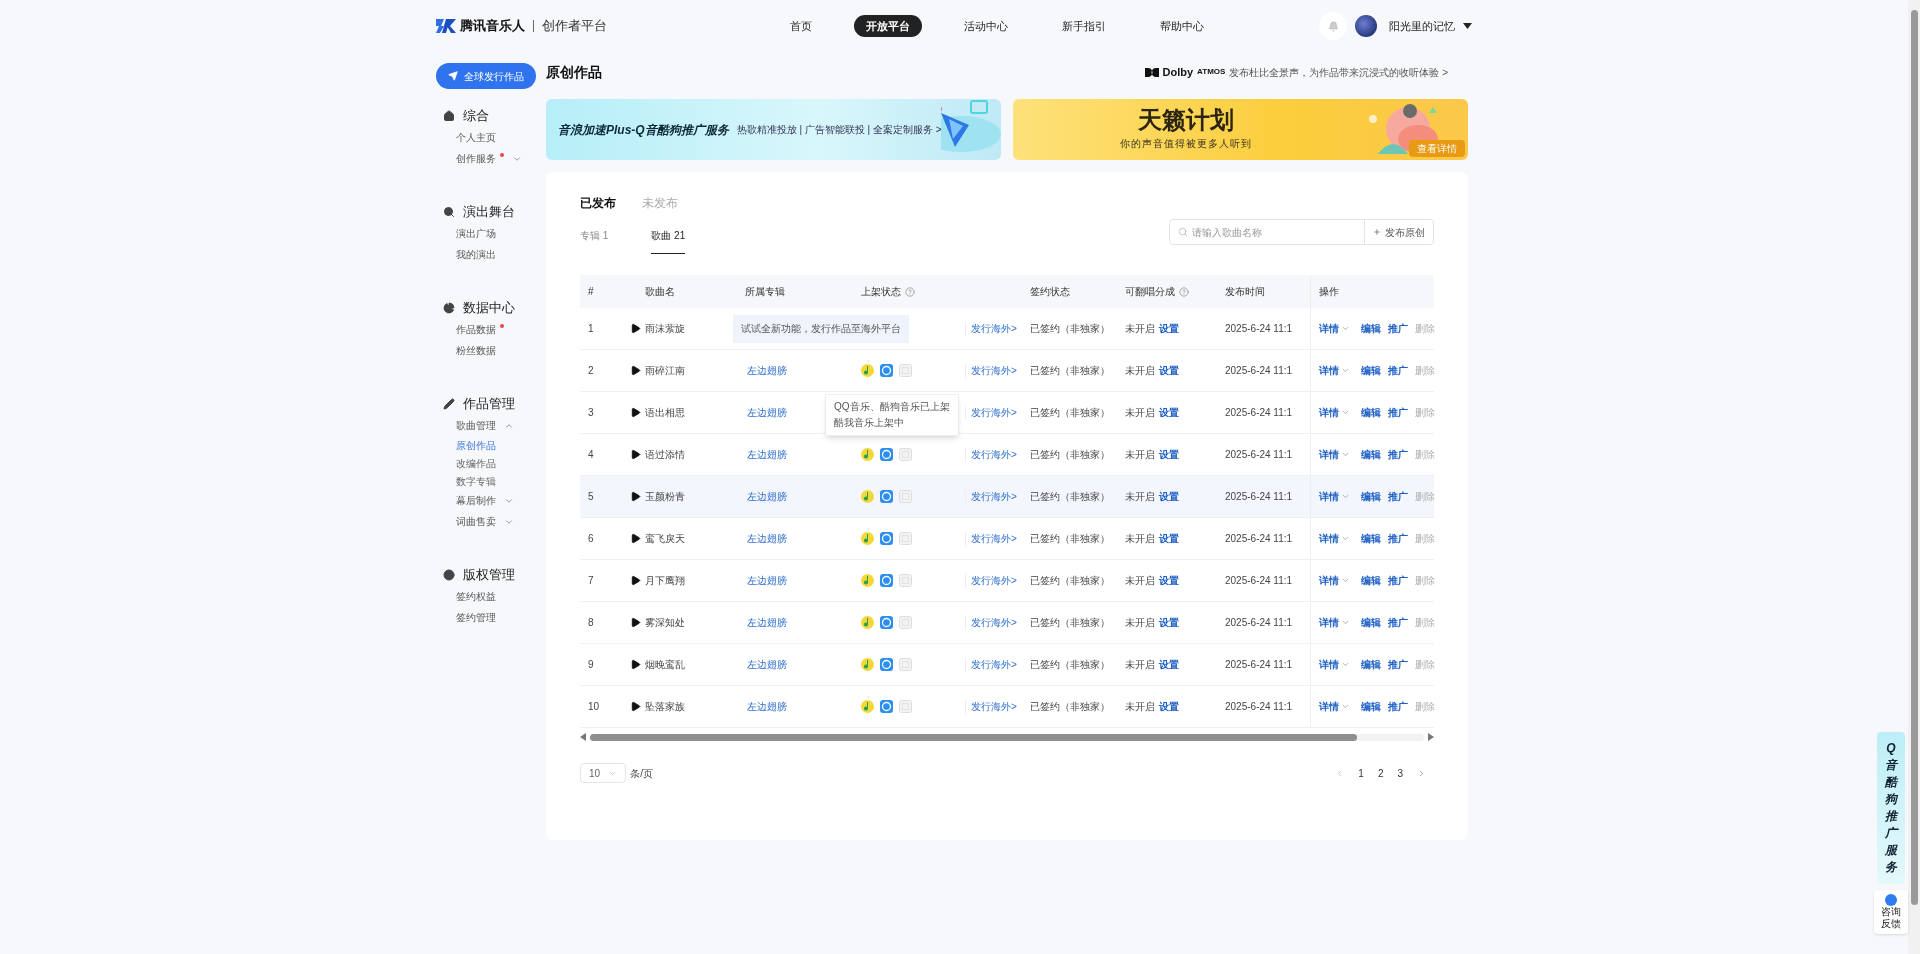 The image size is (1920, 954). Describe the element at coordinates (986, 26) in the screenshot. I see `nav-tab: 活动中心` at that location.